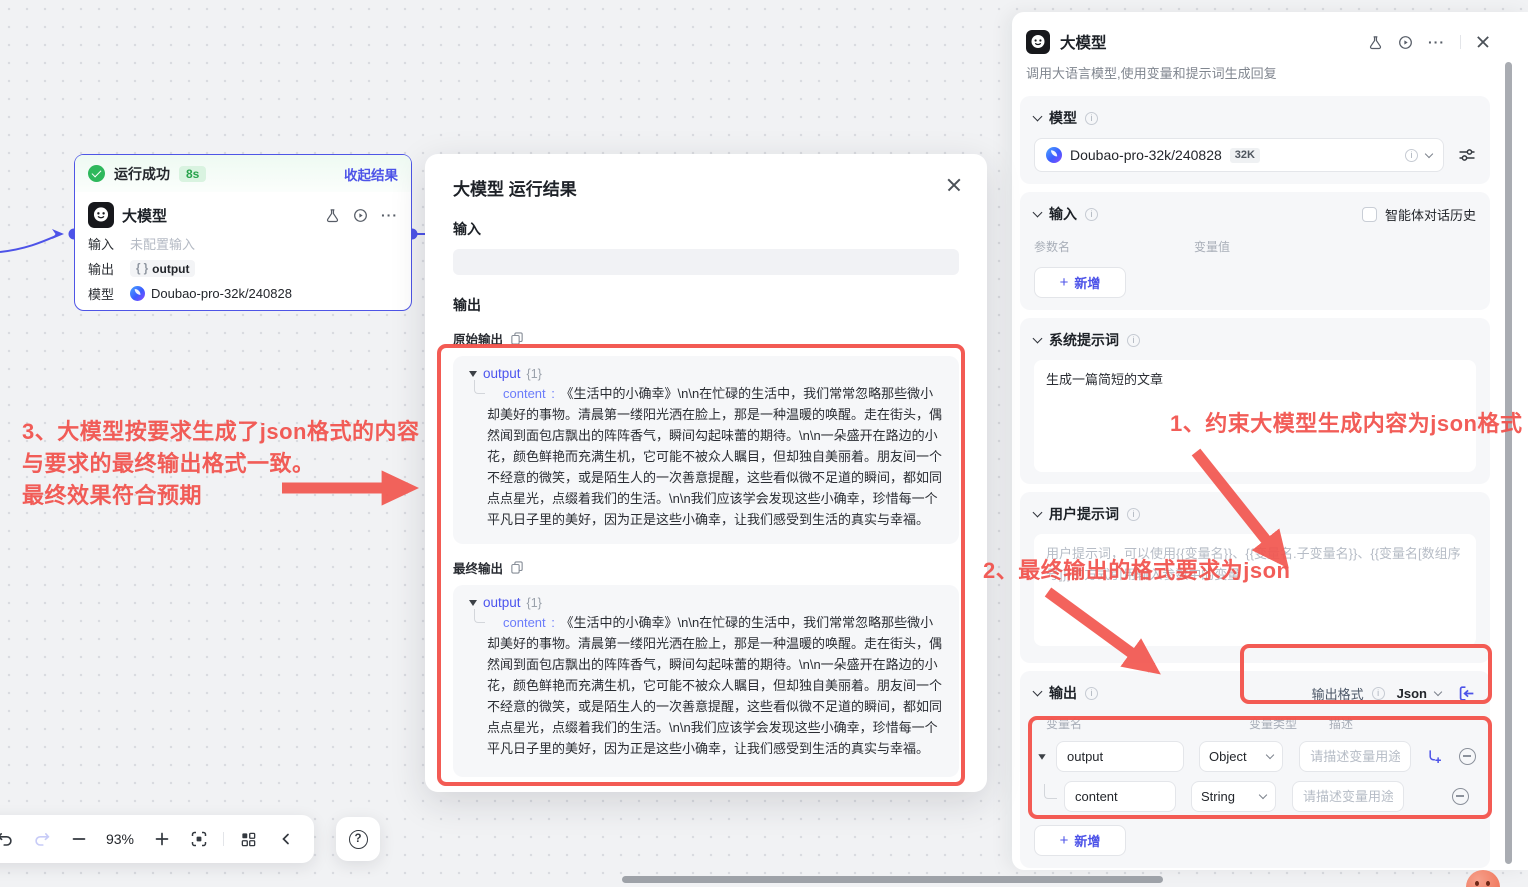 The image size is (1528, 887). Describe the element at coordinates (1255, 590) in the screenshot. I see `user-prompt-editor` at that location.